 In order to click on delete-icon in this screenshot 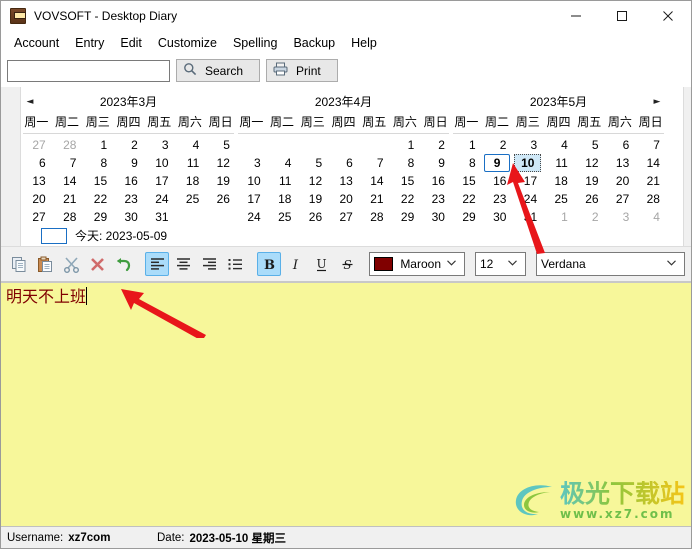, I will do `click(97, 264)`.